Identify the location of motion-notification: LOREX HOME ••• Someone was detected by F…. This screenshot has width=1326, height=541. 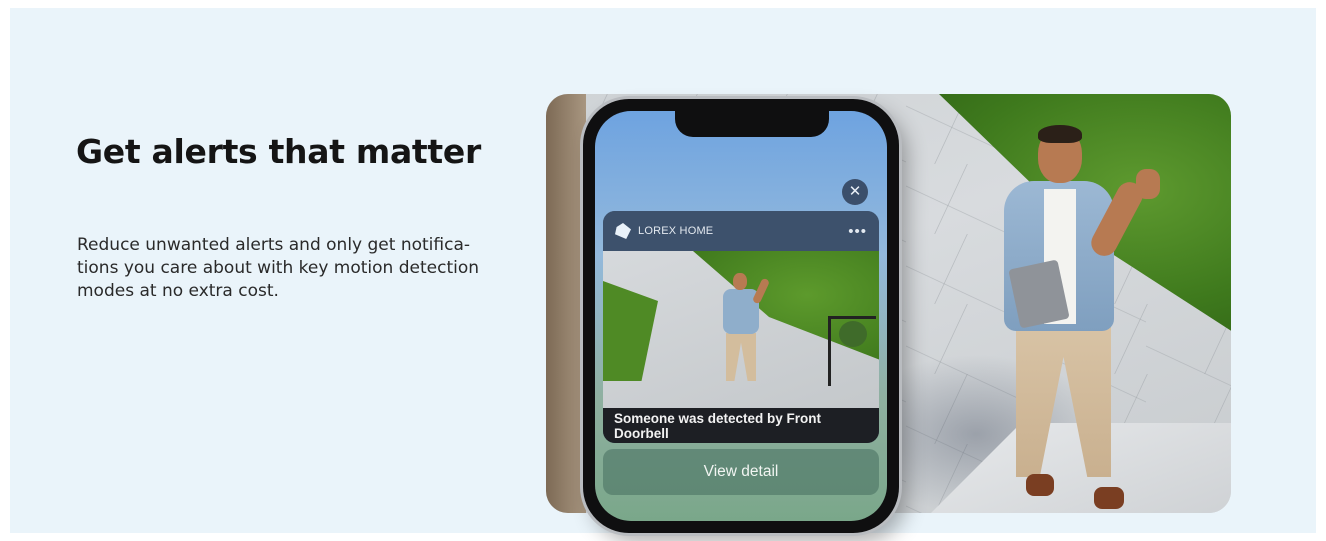
(741, 327).